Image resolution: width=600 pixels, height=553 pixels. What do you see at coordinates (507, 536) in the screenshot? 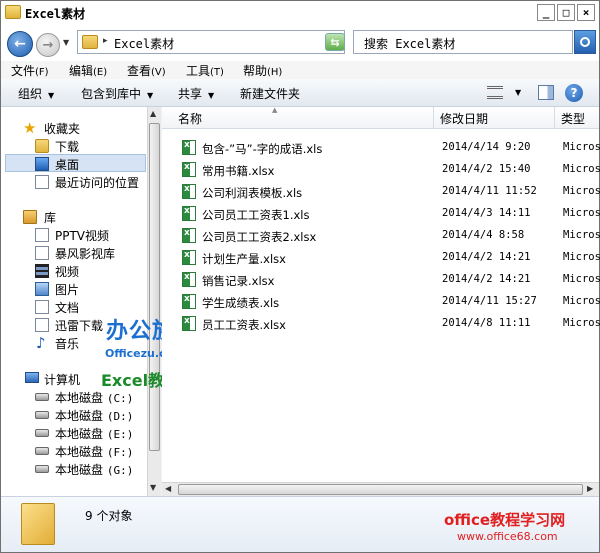
I see `watermark-url: www.office68.com` at bounding box center [507, 536].